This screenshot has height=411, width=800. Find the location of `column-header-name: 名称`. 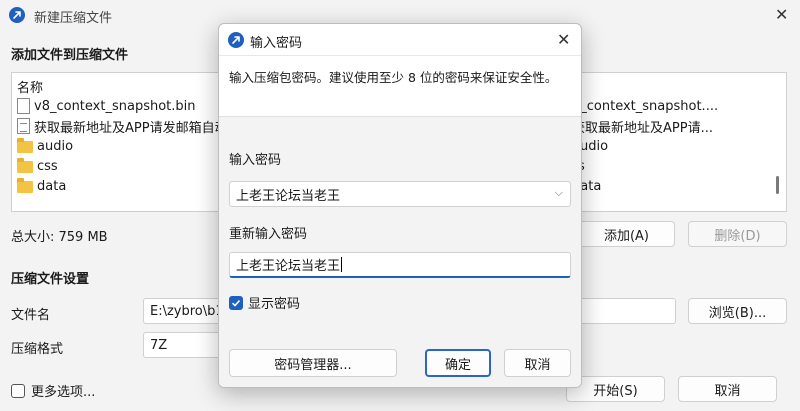

column-header-name: 名称 is located at coordinates (30, 86).